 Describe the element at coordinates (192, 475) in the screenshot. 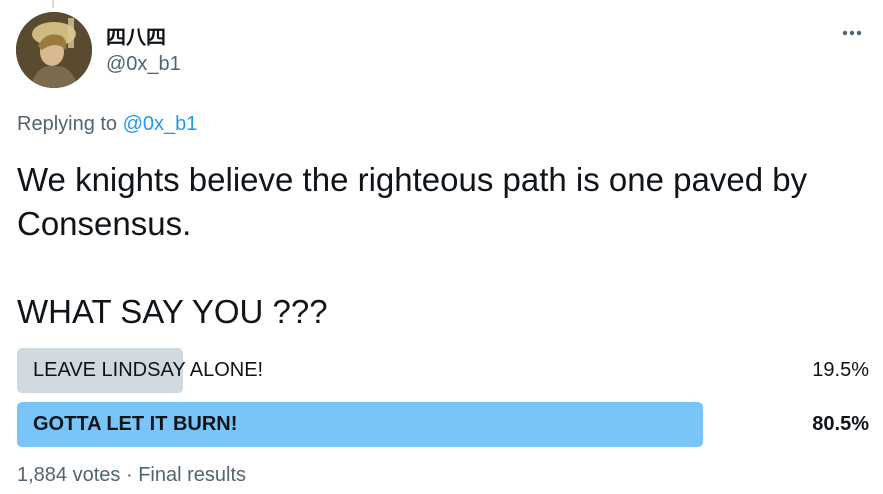

I see `poll-status: Final results` at that location.